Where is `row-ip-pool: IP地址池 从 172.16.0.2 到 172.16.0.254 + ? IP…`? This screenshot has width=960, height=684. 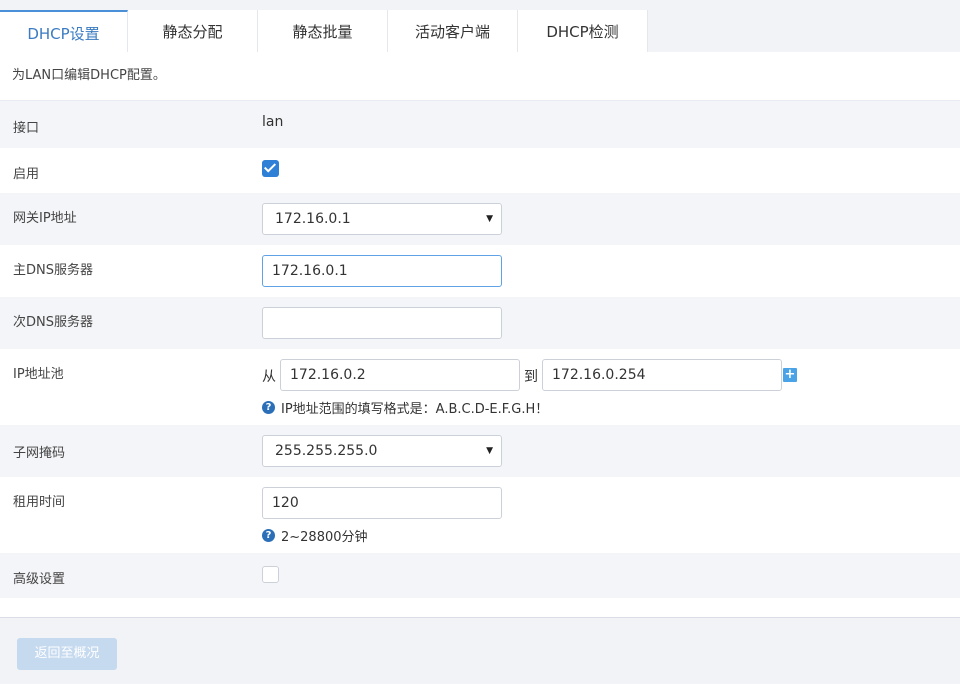
row-ip-pool: IP地址池 从 172.16.0.2 到 172.16.0.254 + ? IP… is located at coordinates (480, 387).